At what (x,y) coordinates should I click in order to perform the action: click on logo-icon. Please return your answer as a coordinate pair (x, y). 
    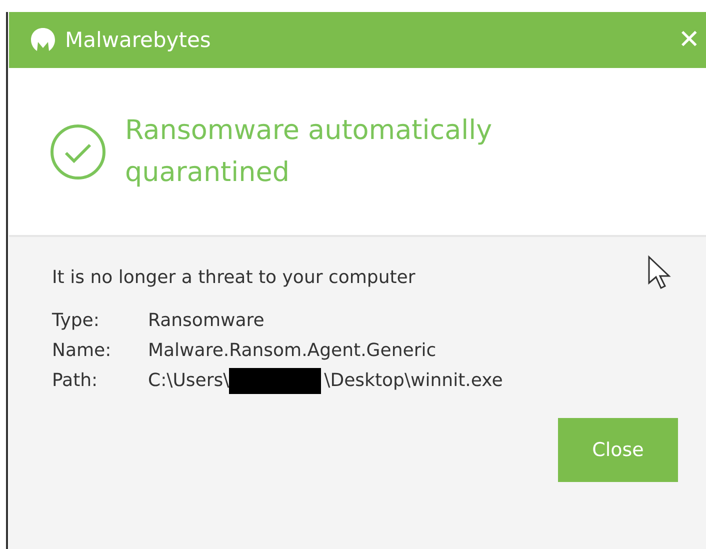
    Looking at the image, I should click on (43, 40).